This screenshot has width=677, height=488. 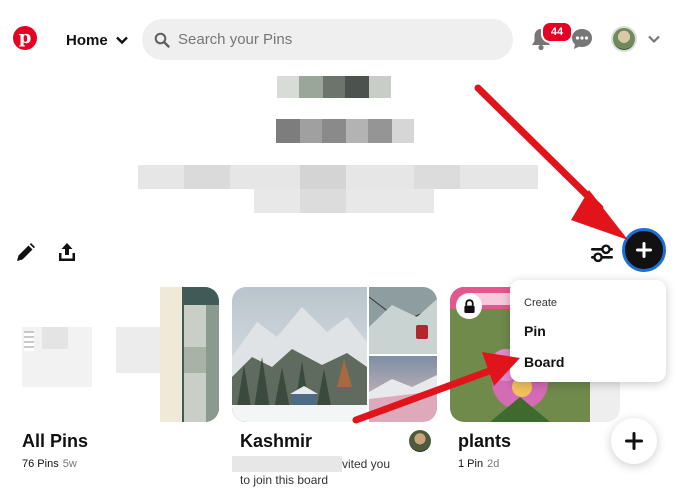 I want to click on kashmir-board-cover, so click(x=334, y=354).